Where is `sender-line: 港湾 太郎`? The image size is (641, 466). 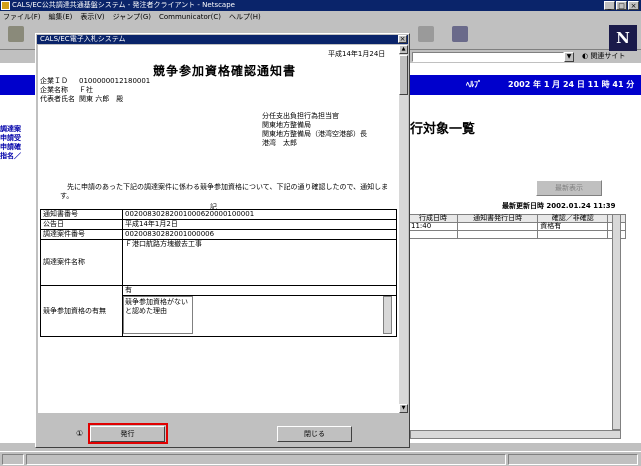 sender-line: 港湾 太郎 is located at coordinates (279, 143).